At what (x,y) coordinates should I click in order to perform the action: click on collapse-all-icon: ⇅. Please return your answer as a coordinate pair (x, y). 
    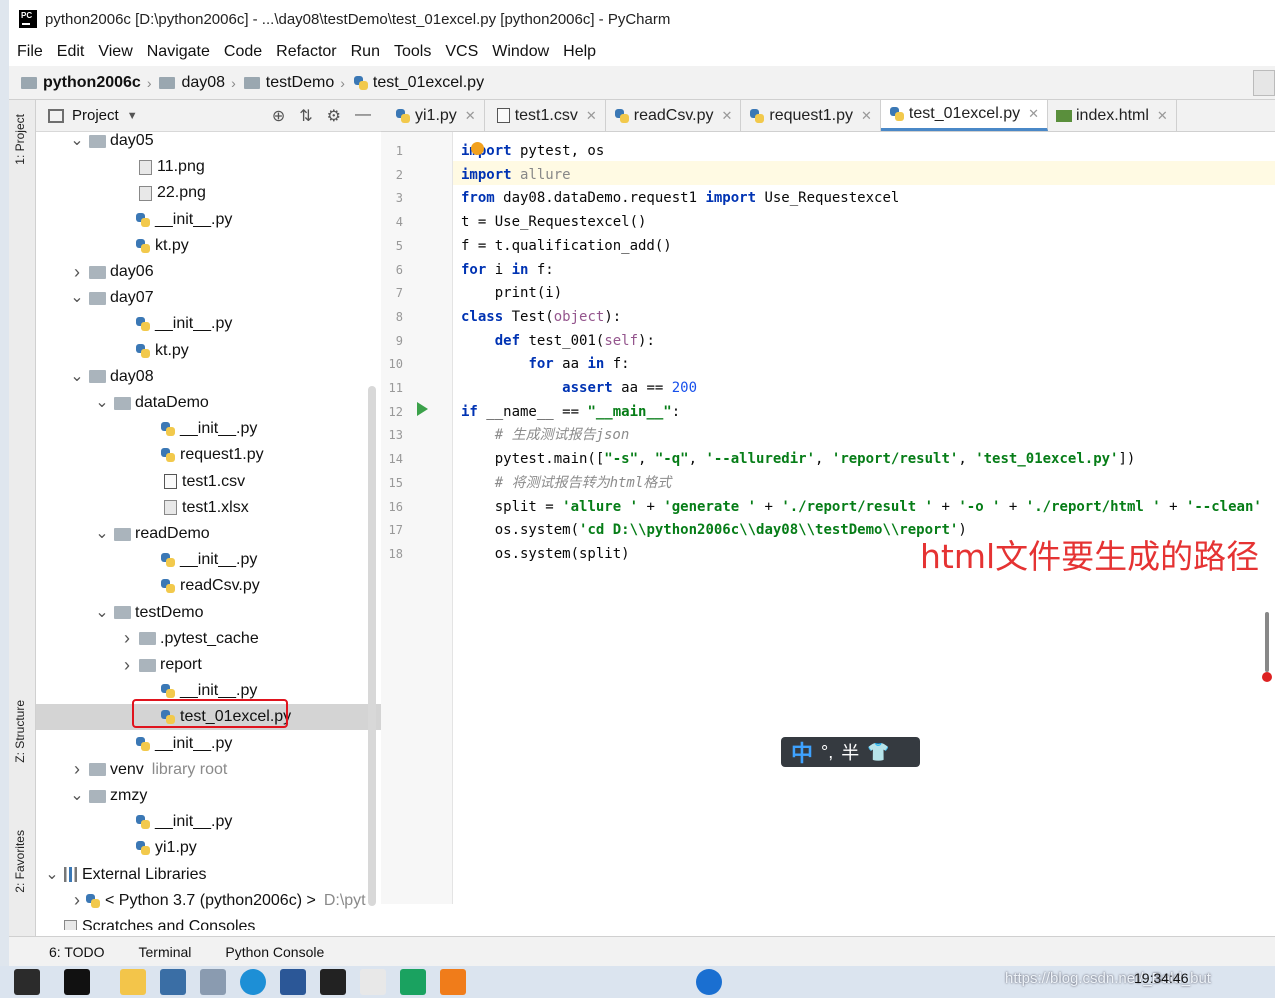
    Looking at the image, I should click on (305, 116).